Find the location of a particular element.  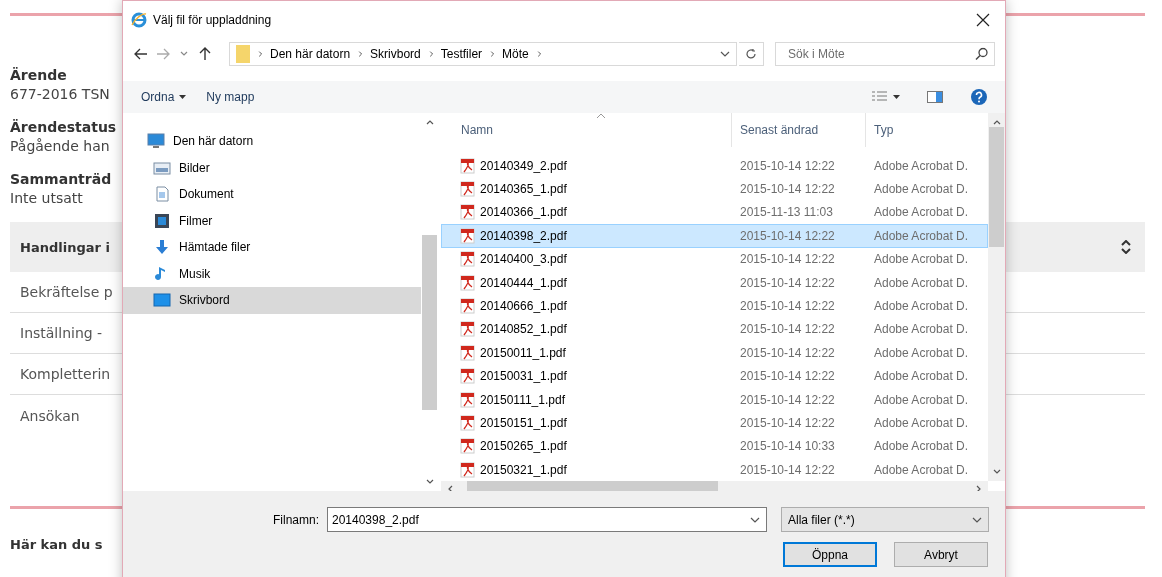

file-row: 20140365_1.pdf 2015-10-14 12:22 Adobe Acrobat D. is located at coordinates (714, 189).